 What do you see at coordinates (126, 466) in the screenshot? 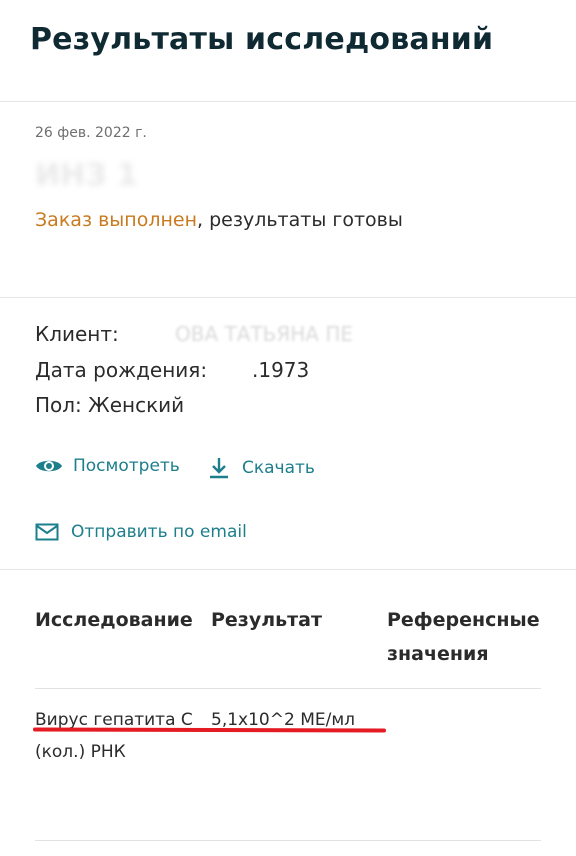
I see `view-label: Посмотреть` at bounding box center [126, 466].